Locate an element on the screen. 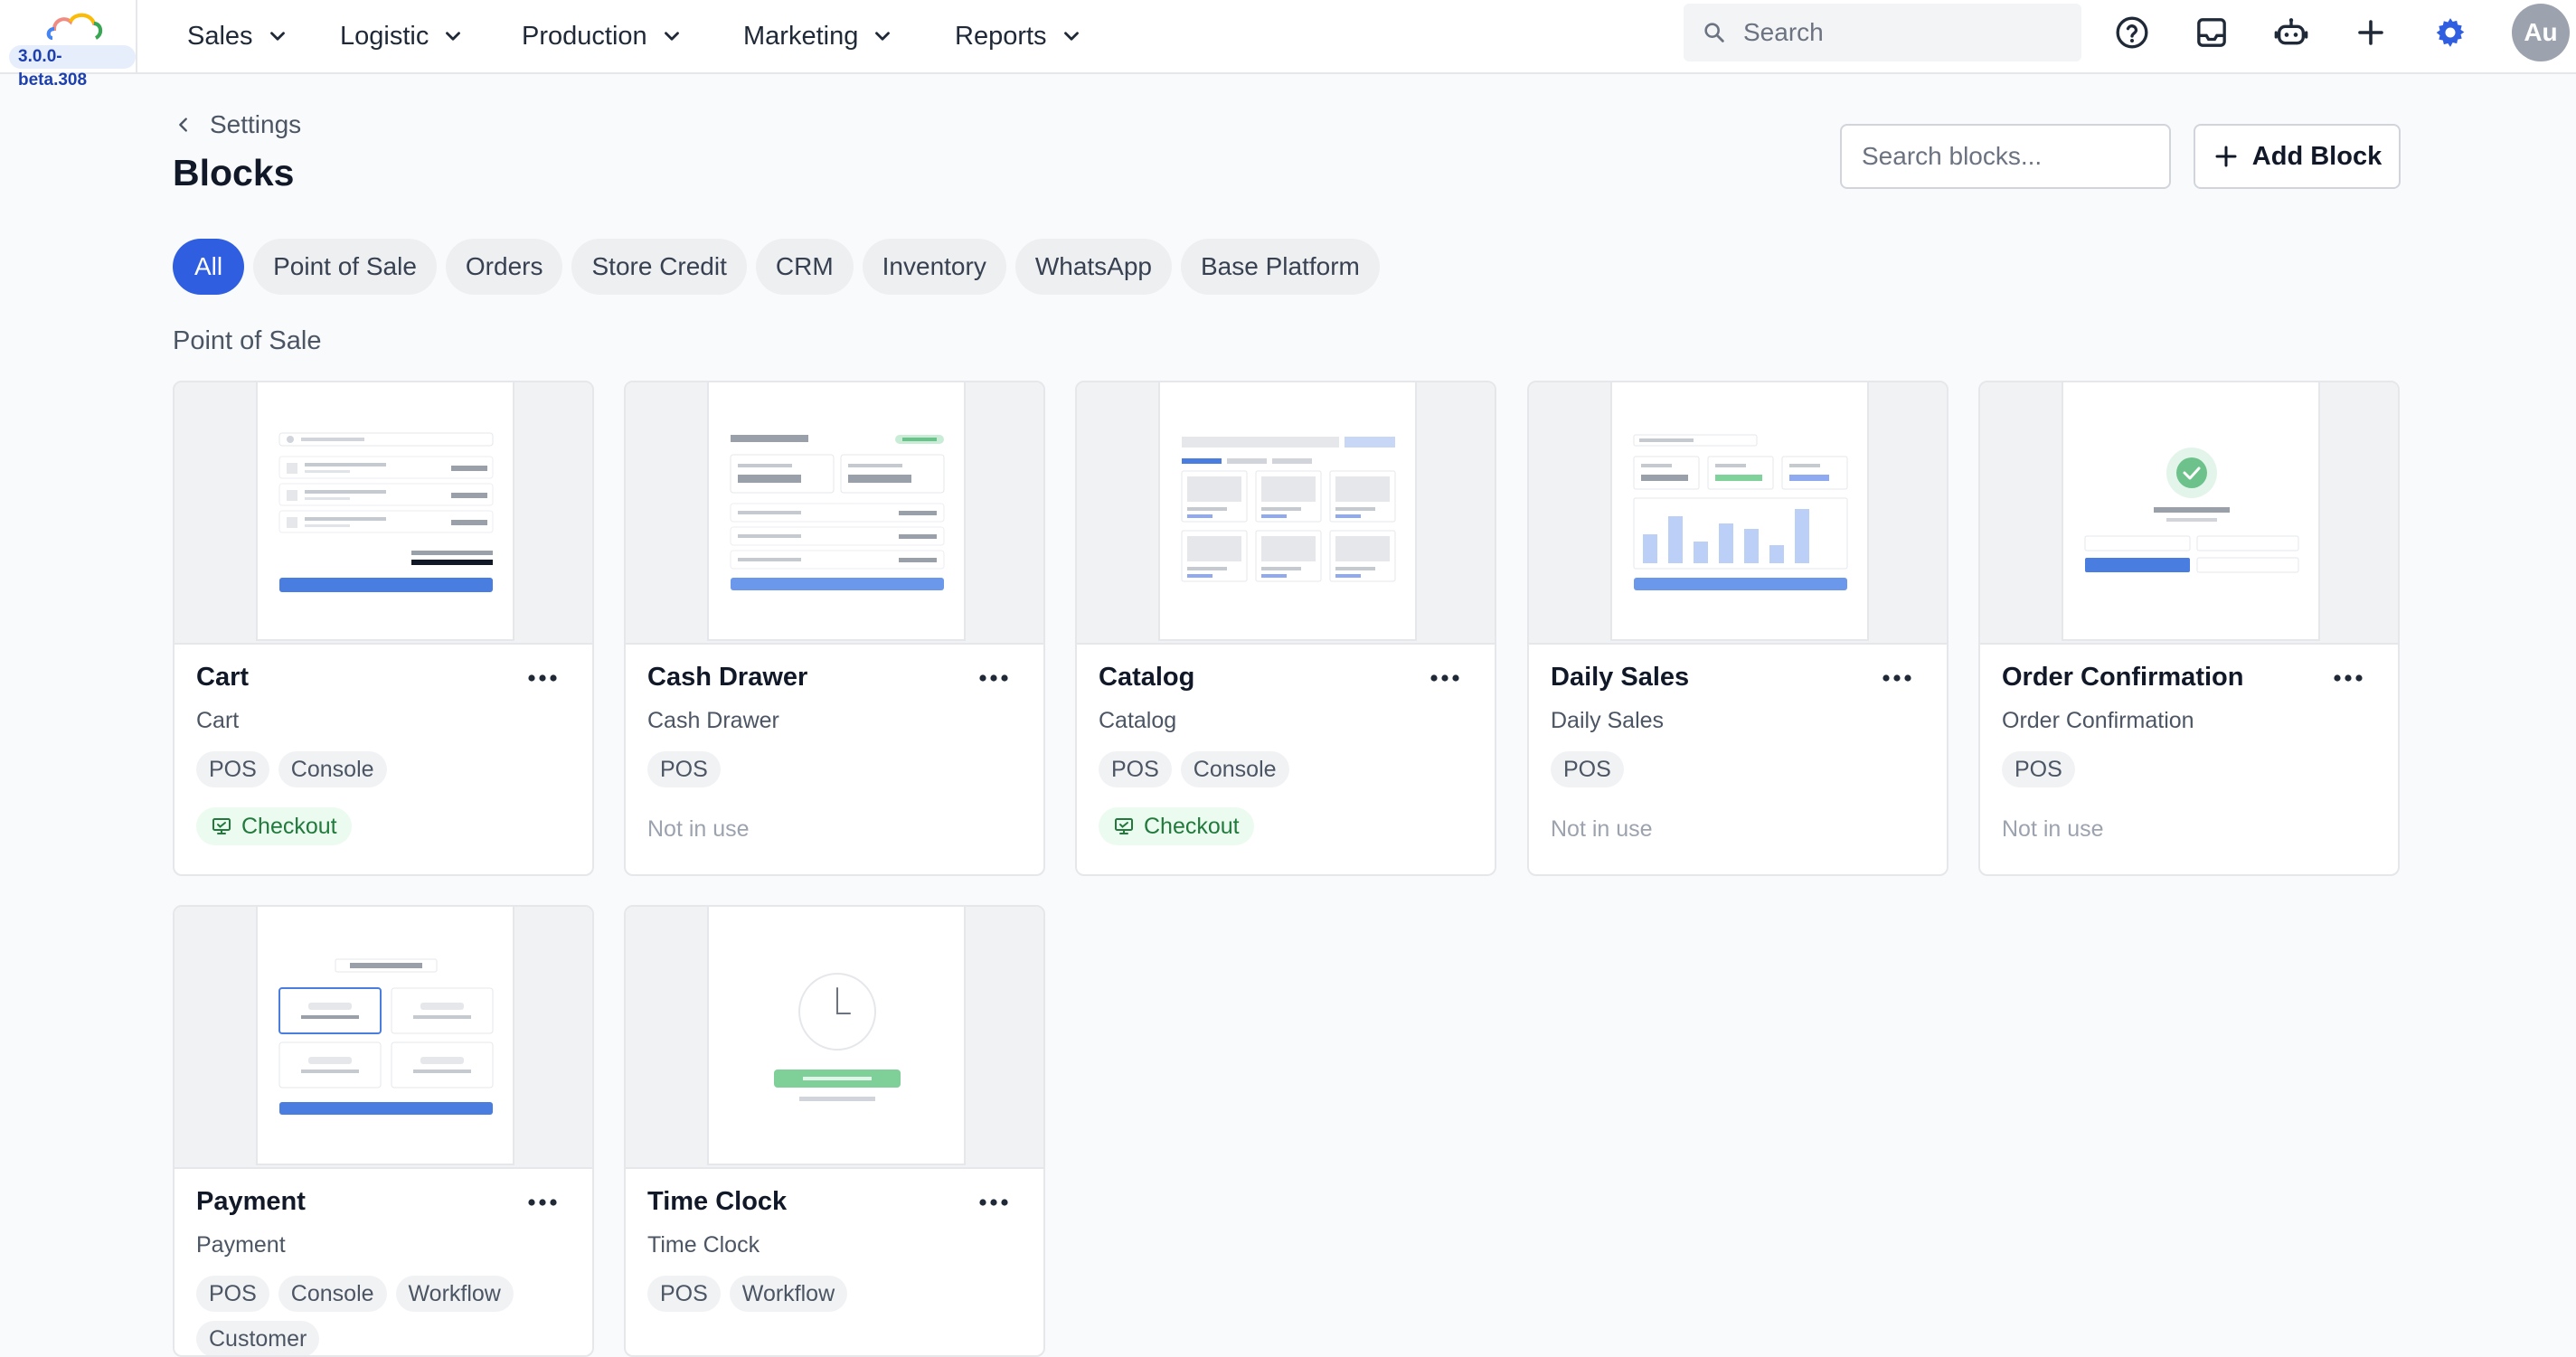 Image resolution: width=2576 pixels, height=1357 pixels. block-name: Time Clock is located at coordinates (717, 1201).